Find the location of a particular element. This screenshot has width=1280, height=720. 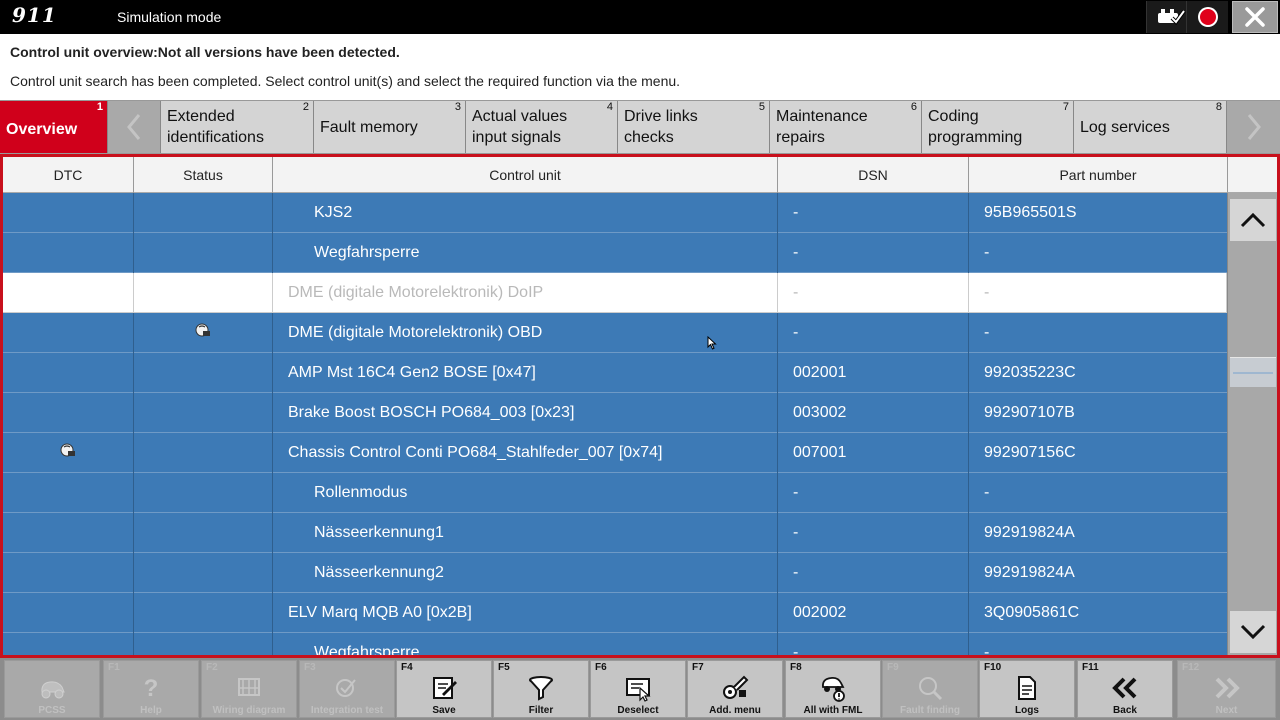

column-header-dtc: DTC is located at coordinates (68, 175).